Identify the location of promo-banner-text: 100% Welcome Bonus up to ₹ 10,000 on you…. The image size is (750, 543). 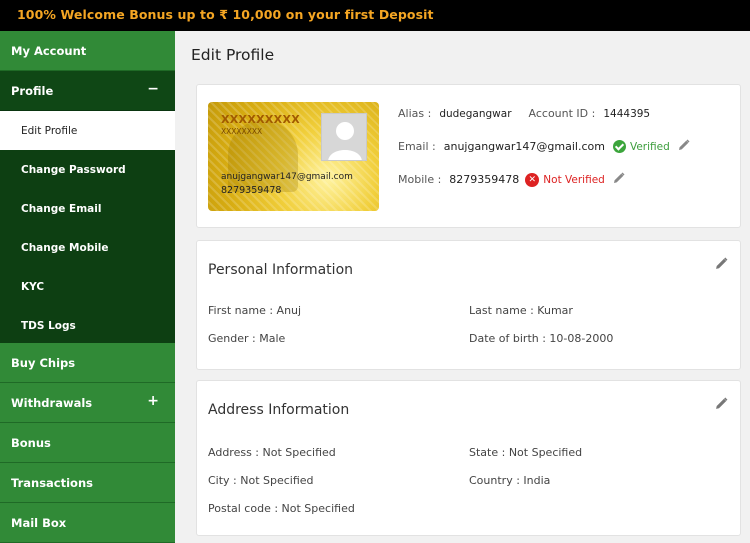
(225, 14).